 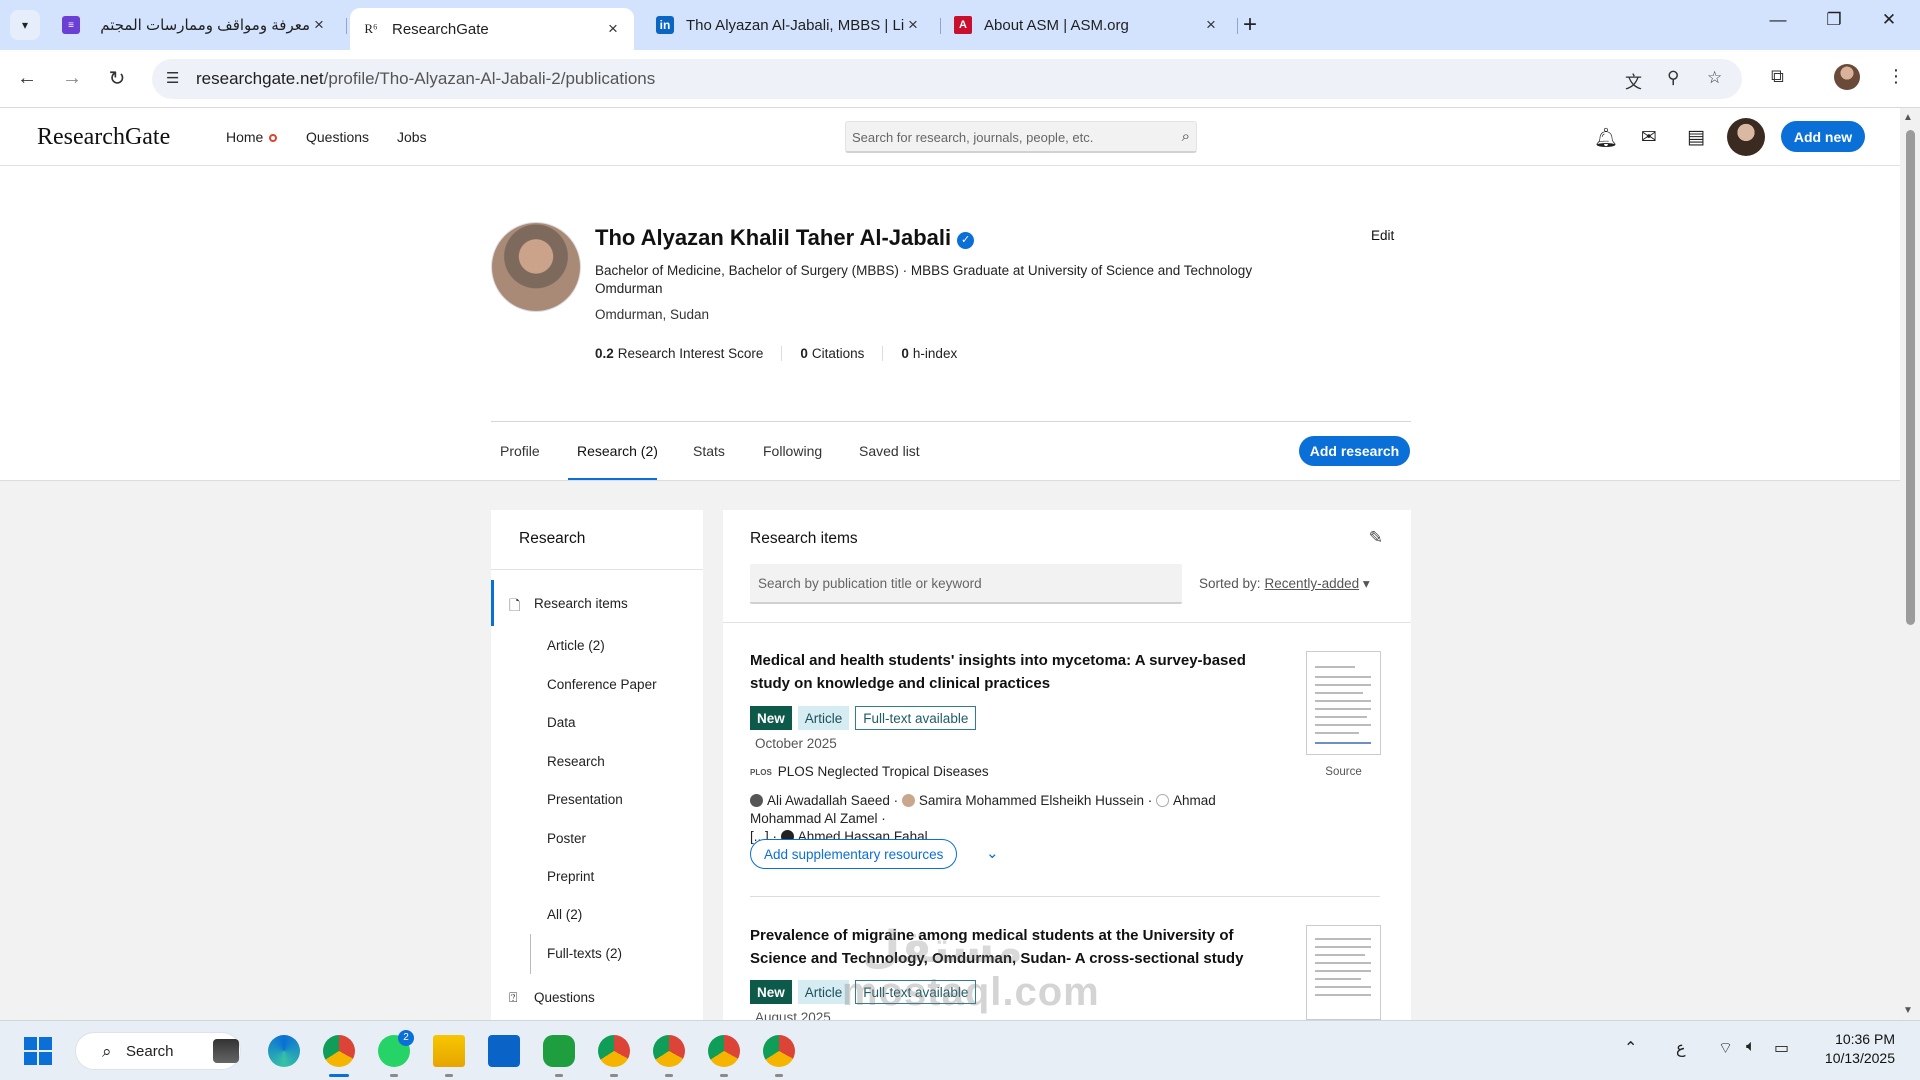 What do you see at coordinates (1031, 800) in the screenshot?
I see `author-link: Samira Mohammed Elsheikh Hussein` at bounding box center [1031, 800].